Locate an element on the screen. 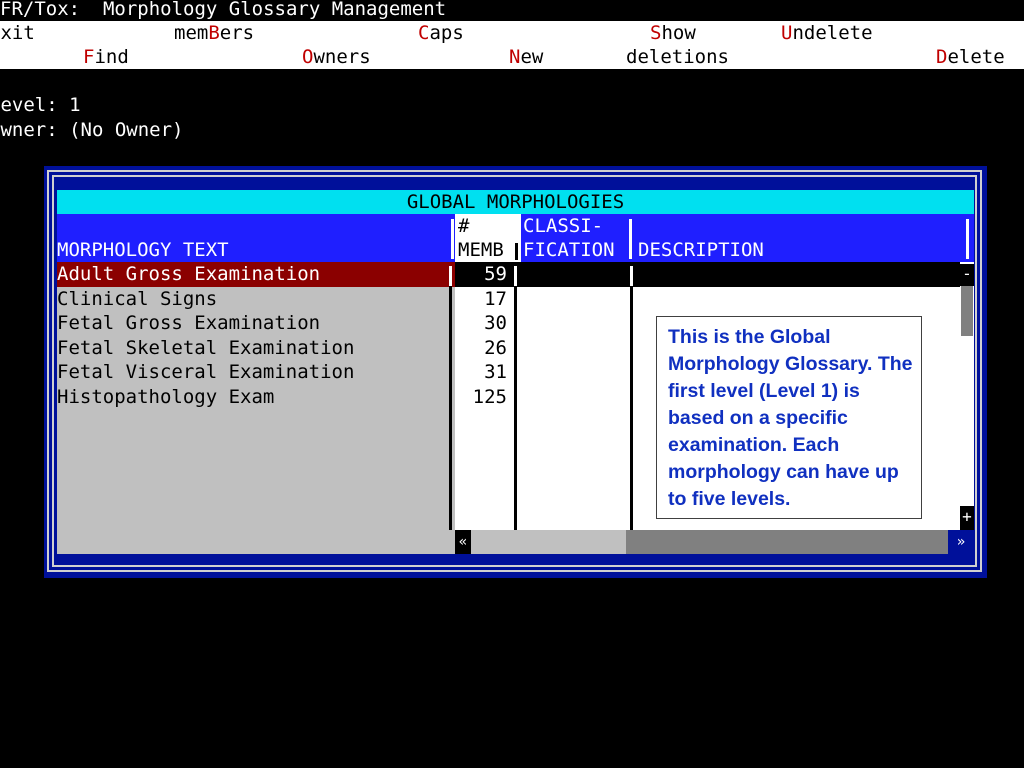  menu-delete-hotkey: D is located at coordinates (942, 57).